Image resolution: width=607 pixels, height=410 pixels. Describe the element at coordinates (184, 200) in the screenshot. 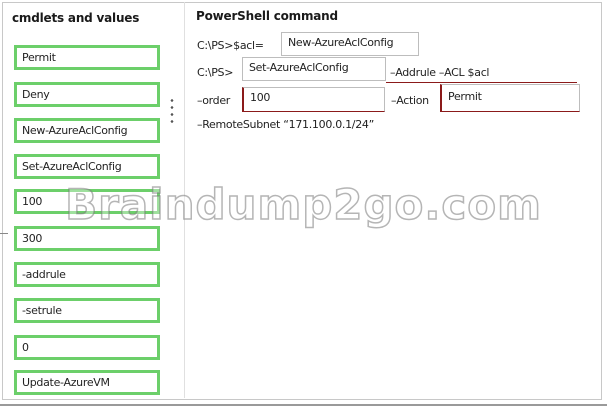

I see `panel-divider` at that location.